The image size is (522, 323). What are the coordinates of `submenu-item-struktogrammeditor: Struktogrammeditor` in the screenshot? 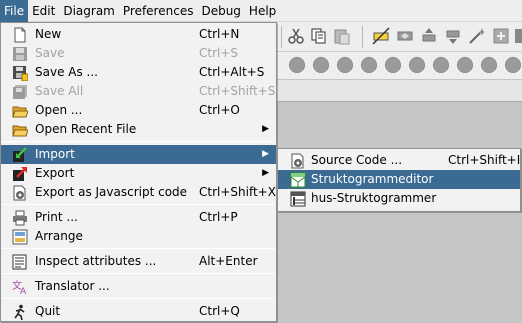 It's located at (399, 179).